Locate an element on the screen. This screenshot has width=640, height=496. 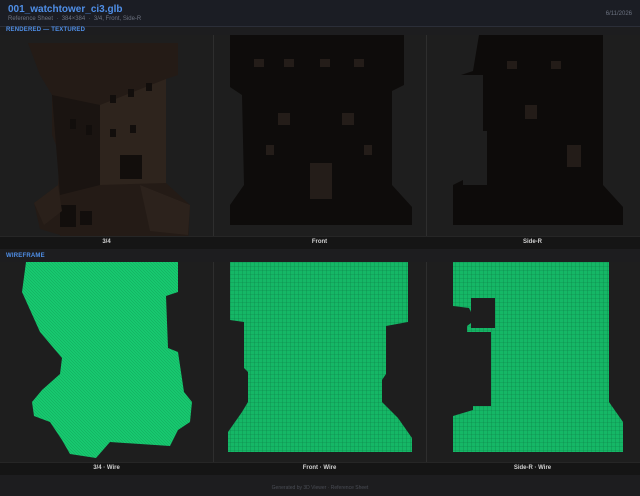
render-view-side is located at coordinates (533, 135).